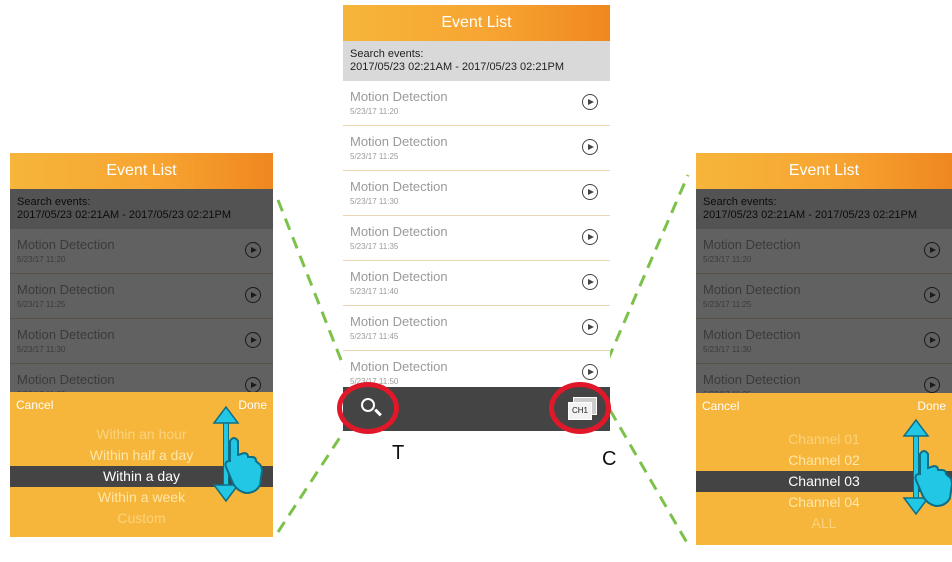  What do you see at coordinates (374, 156) in the screenshot?
I see `event-time: 5/23/17 11:25` at bounding box center [374, 156].